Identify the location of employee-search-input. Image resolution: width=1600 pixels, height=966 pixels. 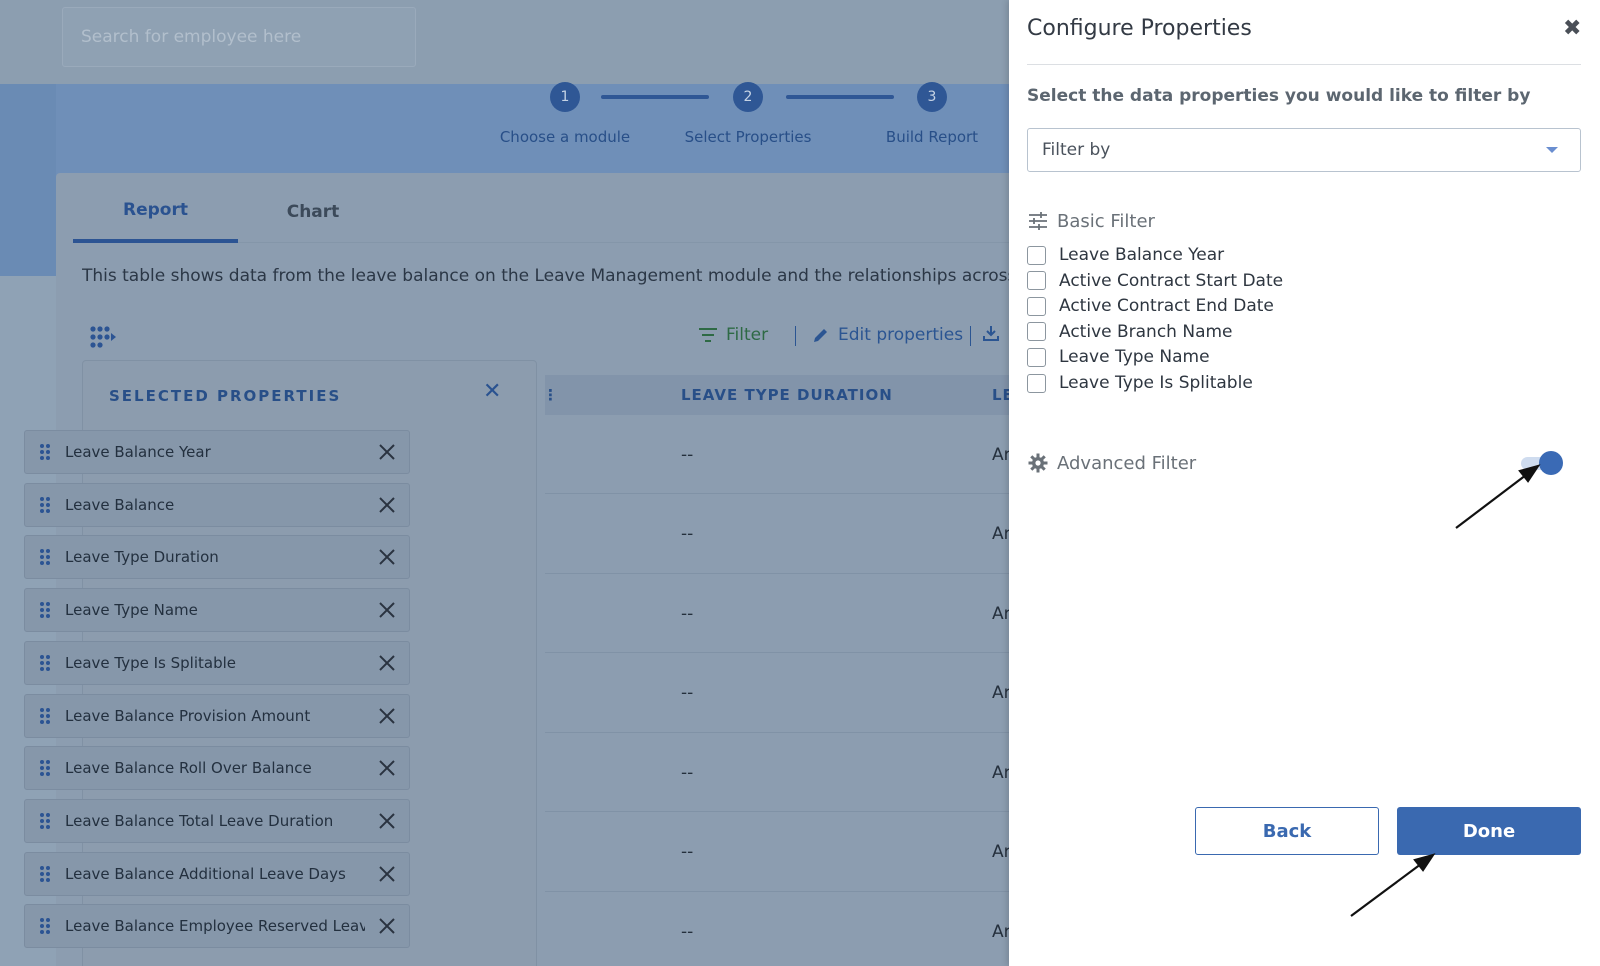
(239, 37).